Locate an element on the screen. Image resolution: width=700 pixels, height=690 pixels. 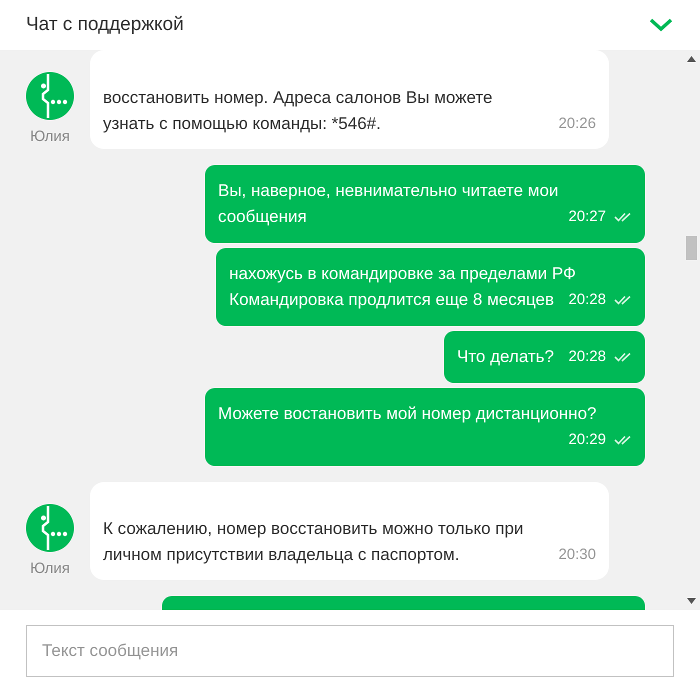
outgoing-message: нахожусь в командировке за пределами РФ Командировка продлится еще 8 месяцев 20:28 is located at coordinates (430, 287).